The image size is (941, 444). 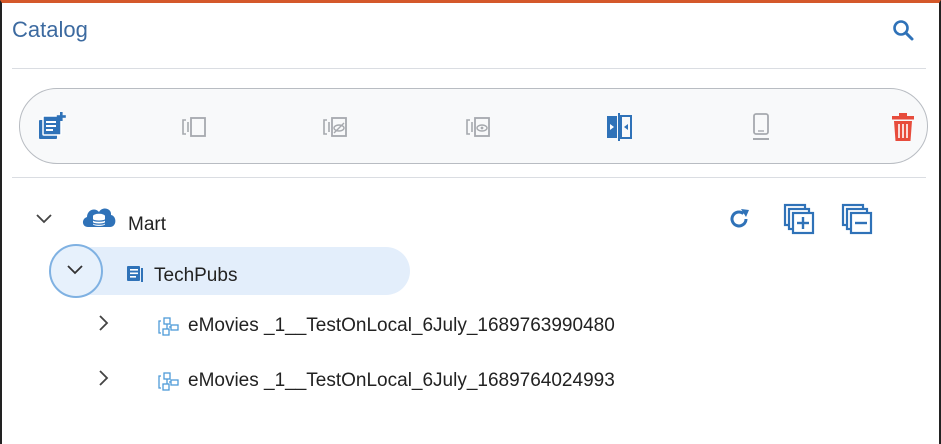 I want to click on view-column-button, so click(x=478, y=127).